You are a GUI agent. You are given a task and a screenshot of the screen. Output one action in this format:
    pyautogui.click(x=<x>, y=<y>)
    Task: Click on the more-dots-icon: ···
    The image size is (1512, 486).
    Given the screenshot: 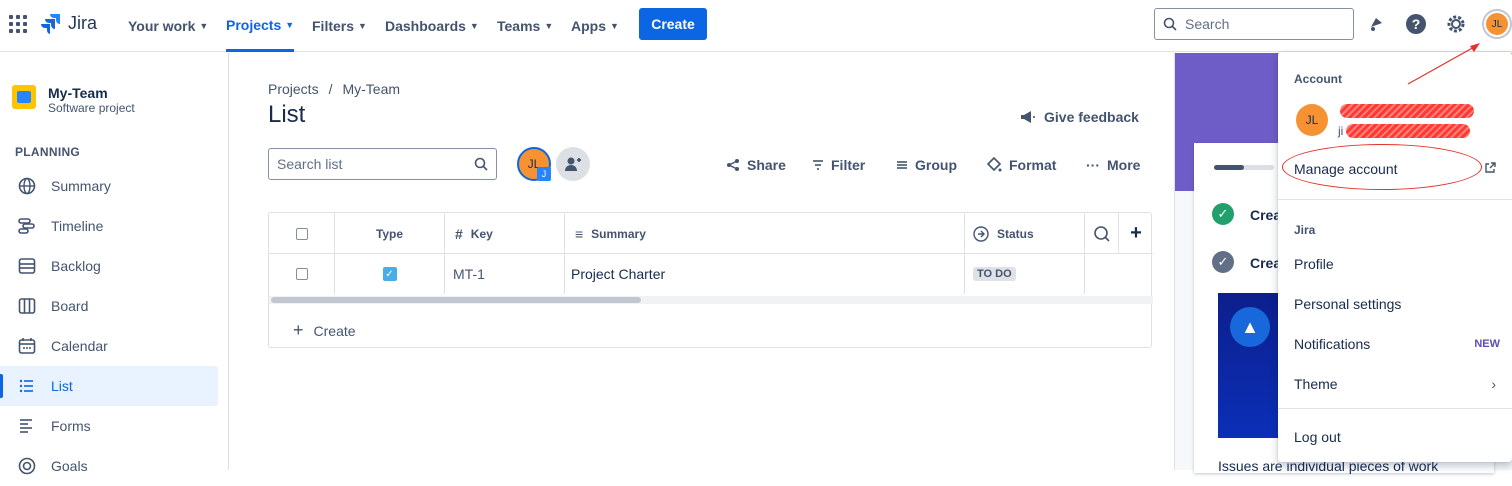 What is the action you would take?
    pyautogui.click(x=1093, y=165)
    